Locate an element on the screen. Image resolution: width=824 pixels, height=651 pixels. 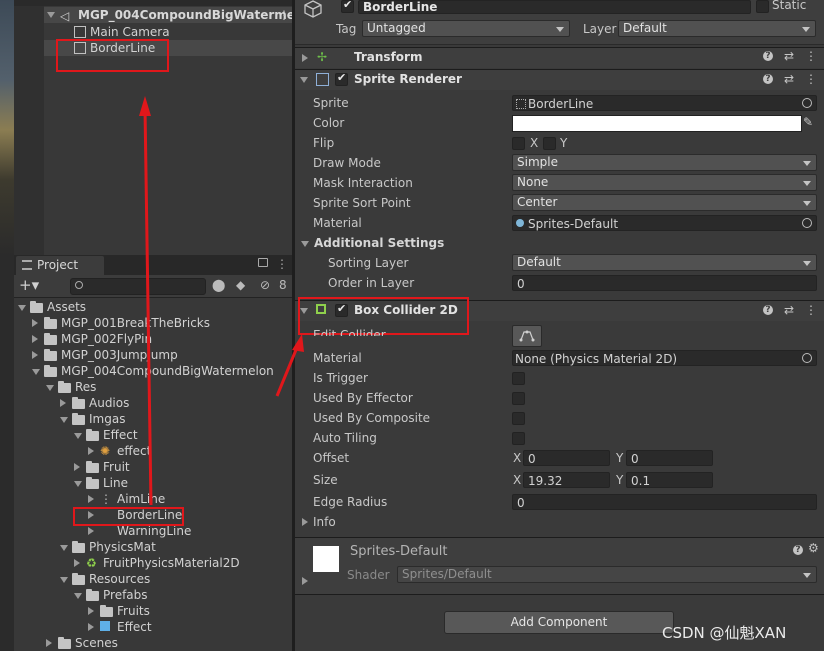
annotation-arrow-diagonal is located at coordinates (287, 370).